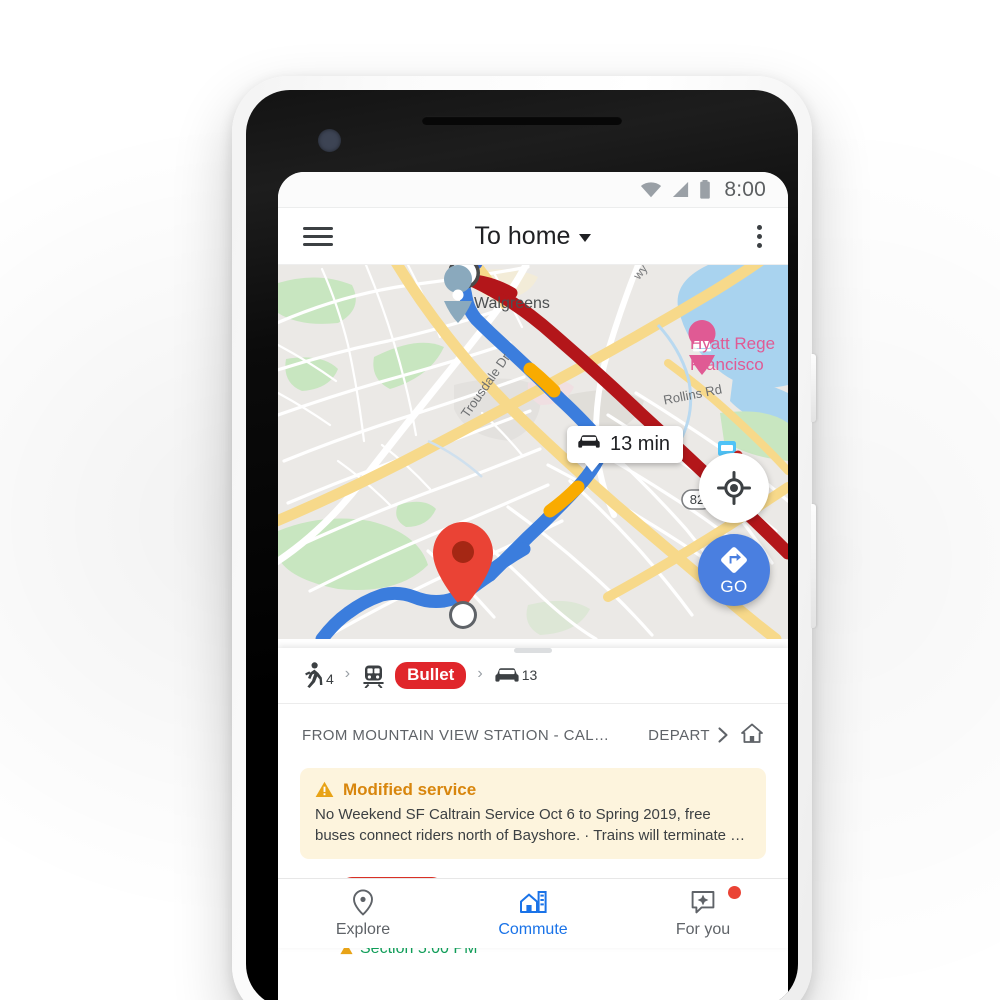 The image size is (1000, 1000). I want to click on mode-walking: 4, so click(318, 675).